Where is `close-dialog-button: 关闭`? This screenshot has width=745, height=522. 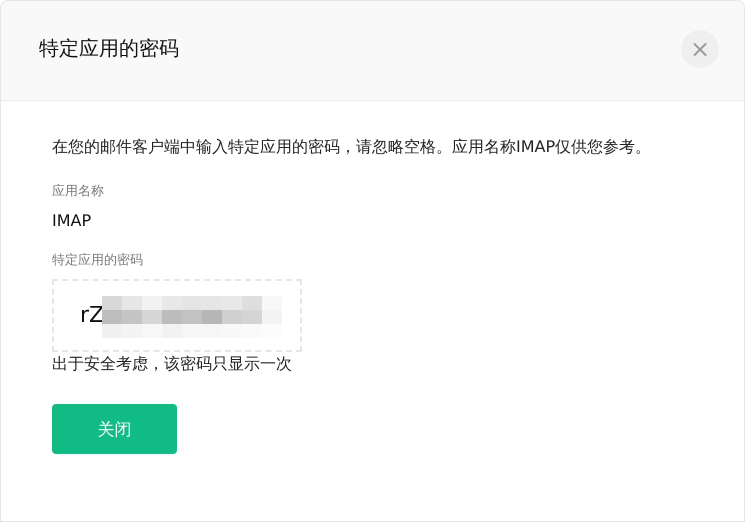
close-dialog-button: 关闭 is located at coordinates (114, 429).